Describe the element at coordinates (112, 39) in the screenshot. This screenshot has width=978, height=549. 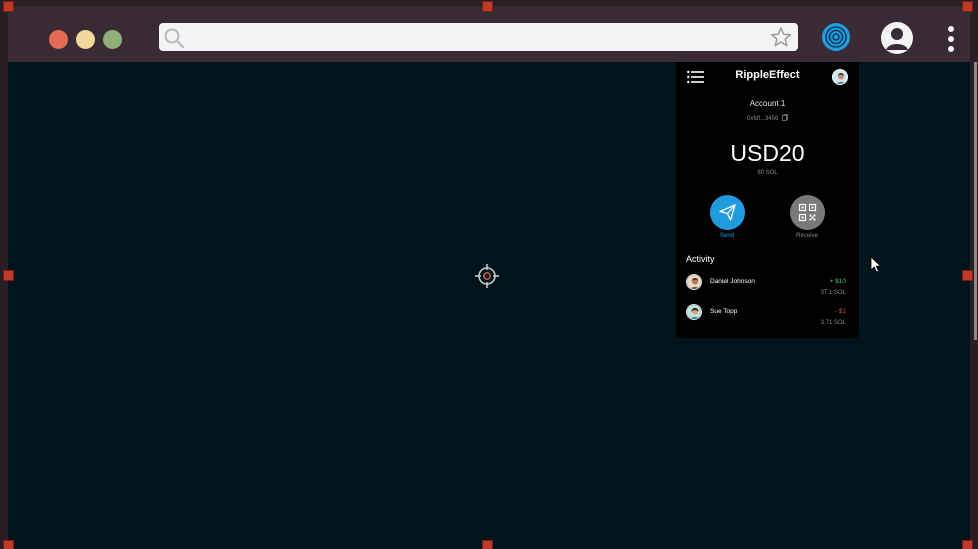
I see `maximize-window-button` at that location.